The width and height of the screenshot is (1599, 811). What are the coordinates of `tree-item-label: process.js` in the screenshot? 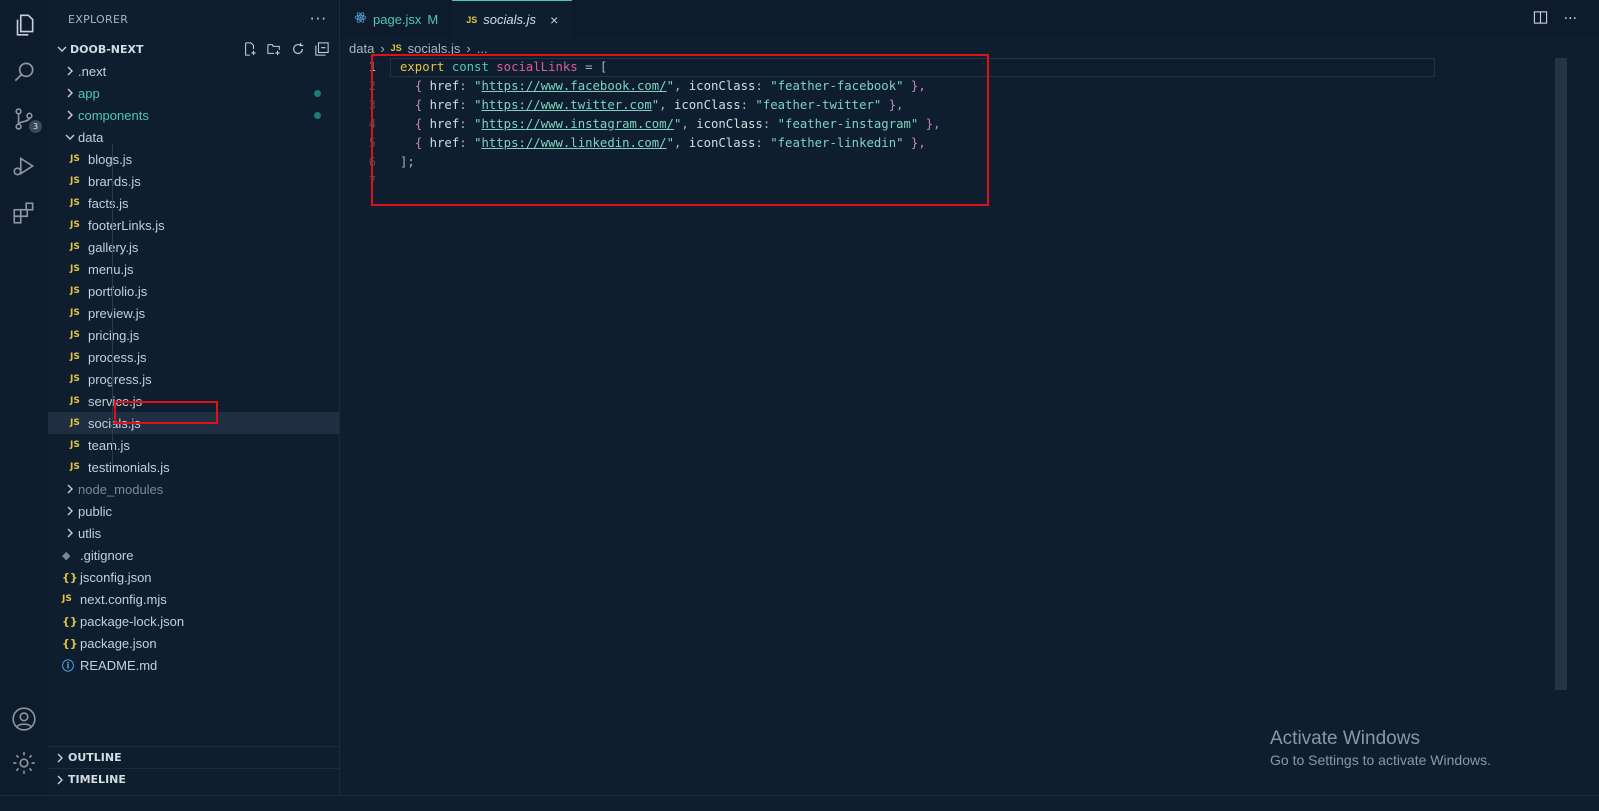 It's located at (117, 357).